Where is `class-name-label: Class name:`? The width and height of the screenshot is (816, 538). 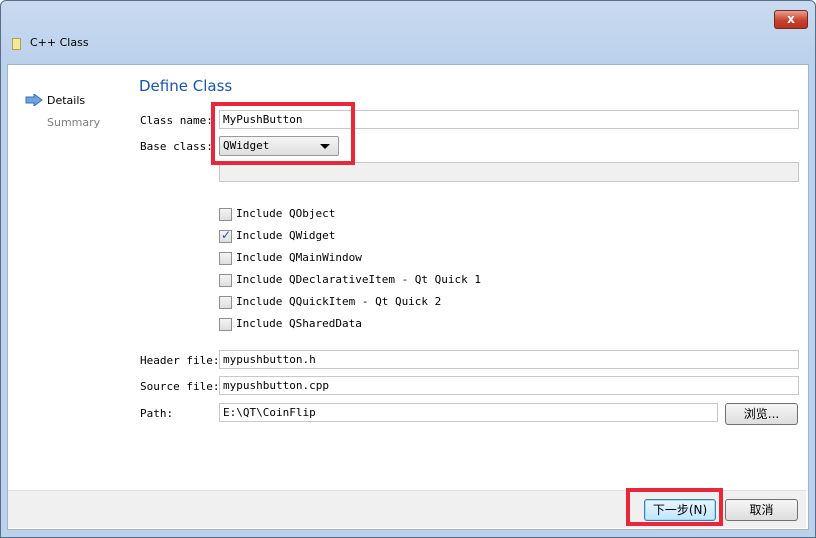
class-name-label: Class name: is located at coordinates (176, 120).